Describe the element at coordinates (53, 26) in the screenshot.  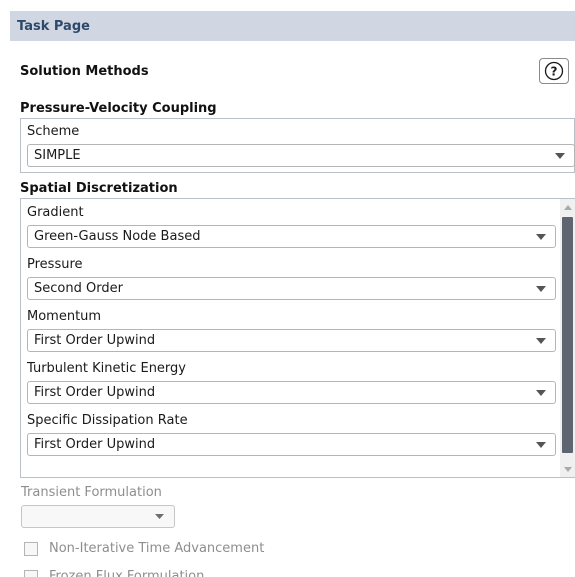
I see `task-page-title: Task Page` at that location.